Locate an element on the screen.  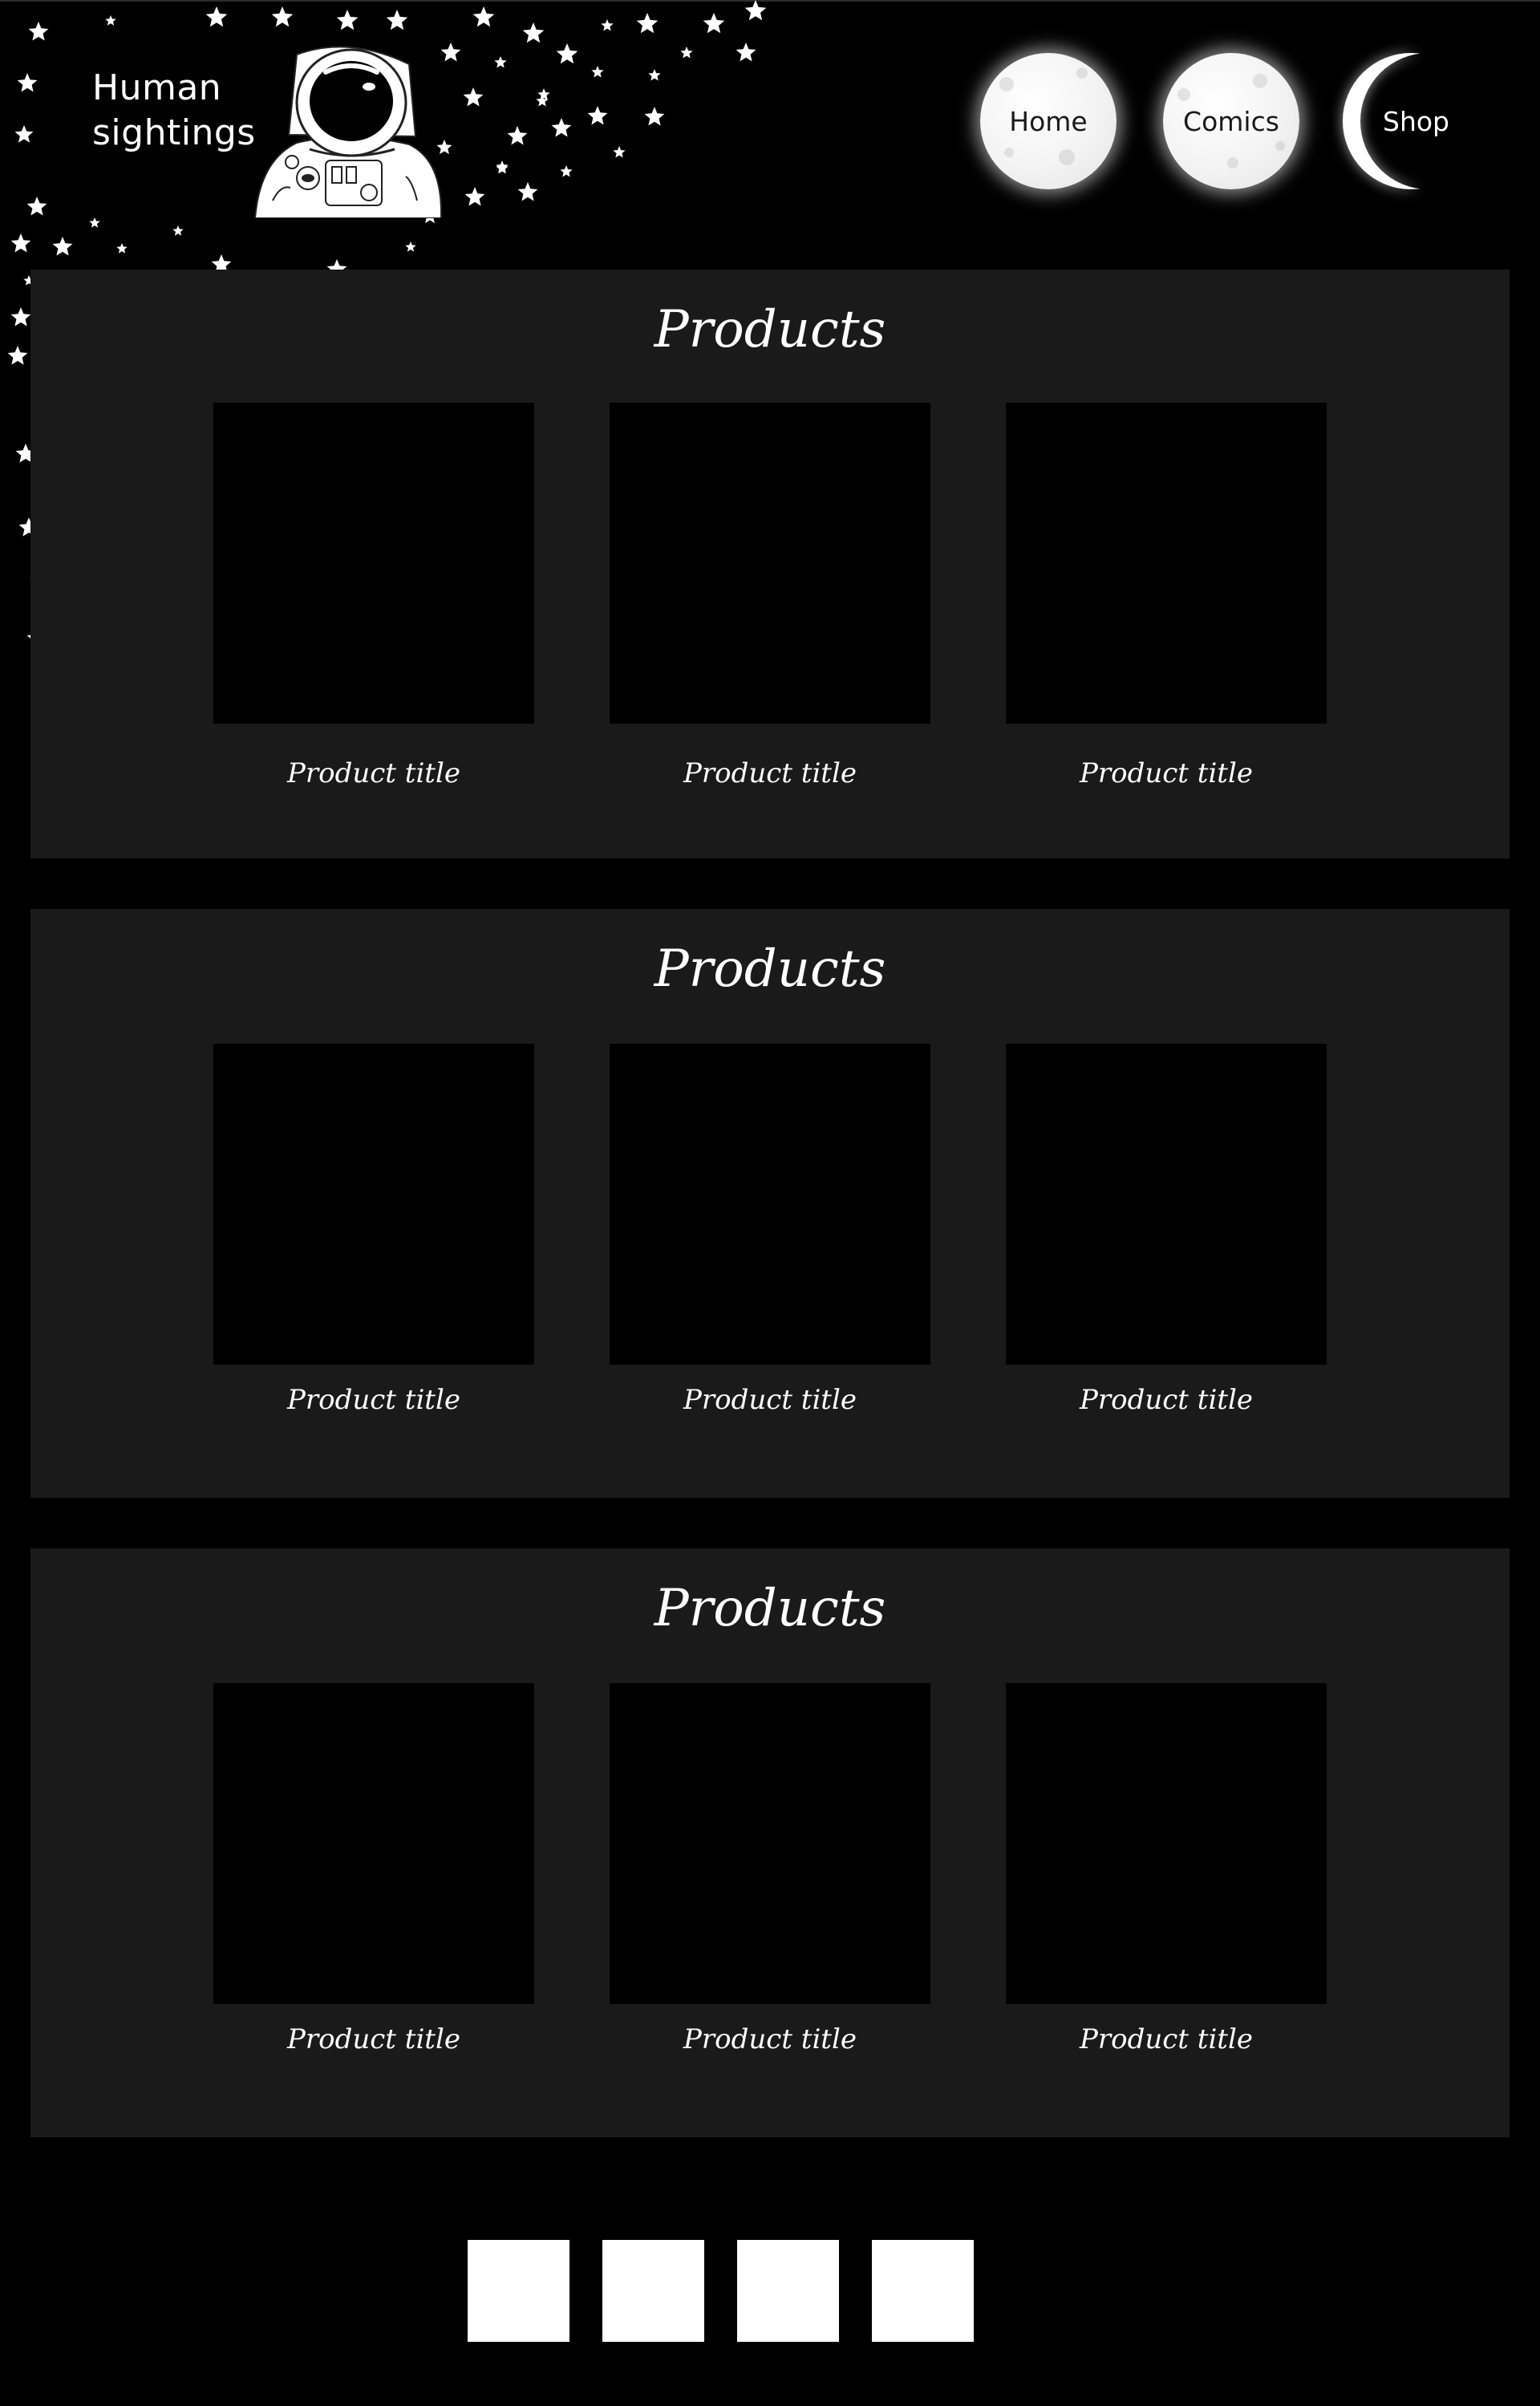
nav-shop-button: Shop is located at coordinates (1411, 121).